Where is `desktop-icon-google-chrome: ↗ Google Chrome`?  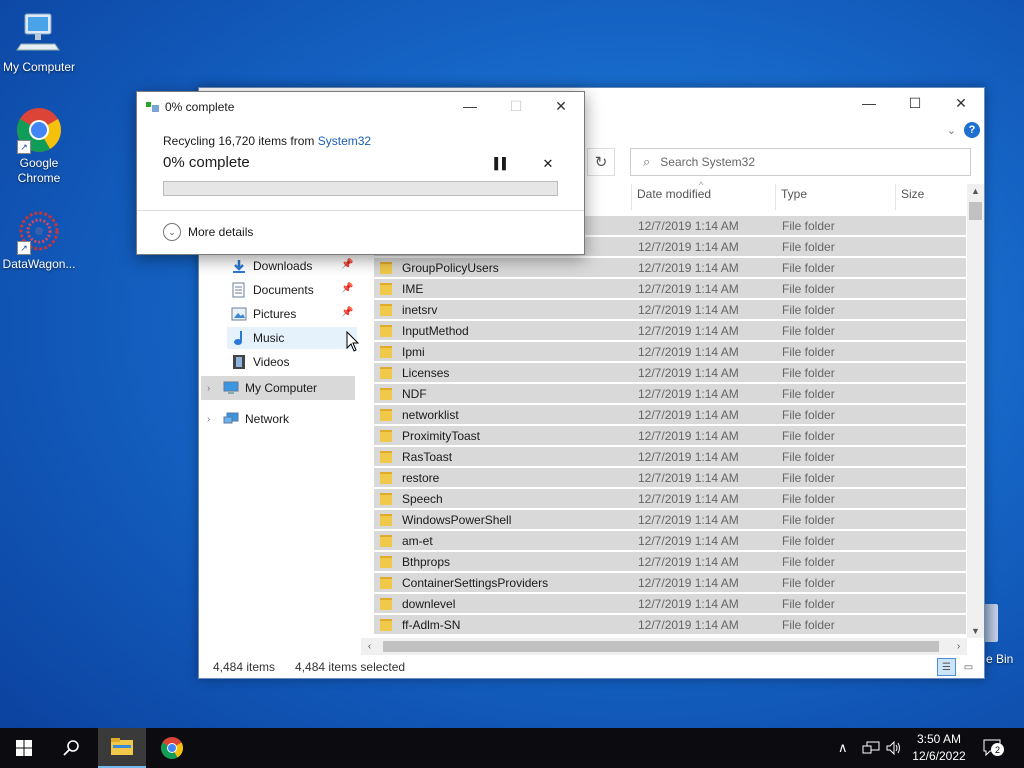
desktop-icon-google-chrome: ↗ Google Chrome is located at coordinates (40, 146).